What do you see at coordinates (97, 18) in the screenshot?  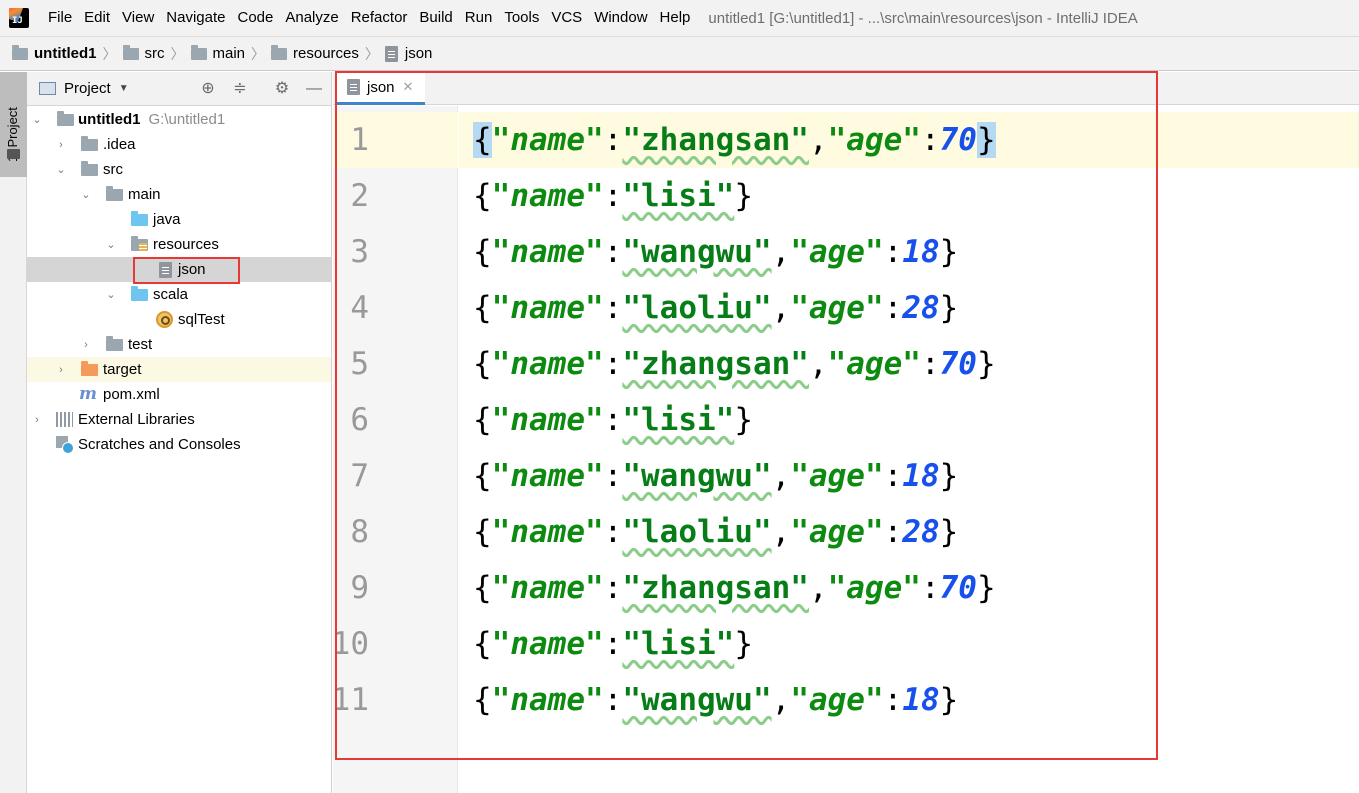 I see `menu-edit: Edit` at bounding box center [97, 18].